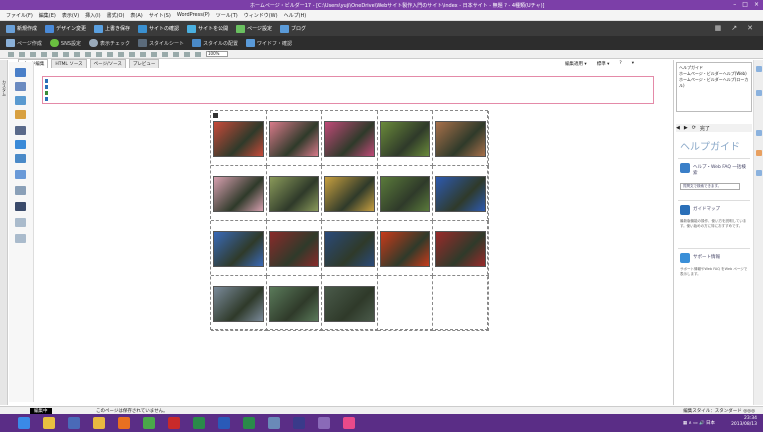  I want to click on tab-html-source: HTML ソース, so click(69, 63).